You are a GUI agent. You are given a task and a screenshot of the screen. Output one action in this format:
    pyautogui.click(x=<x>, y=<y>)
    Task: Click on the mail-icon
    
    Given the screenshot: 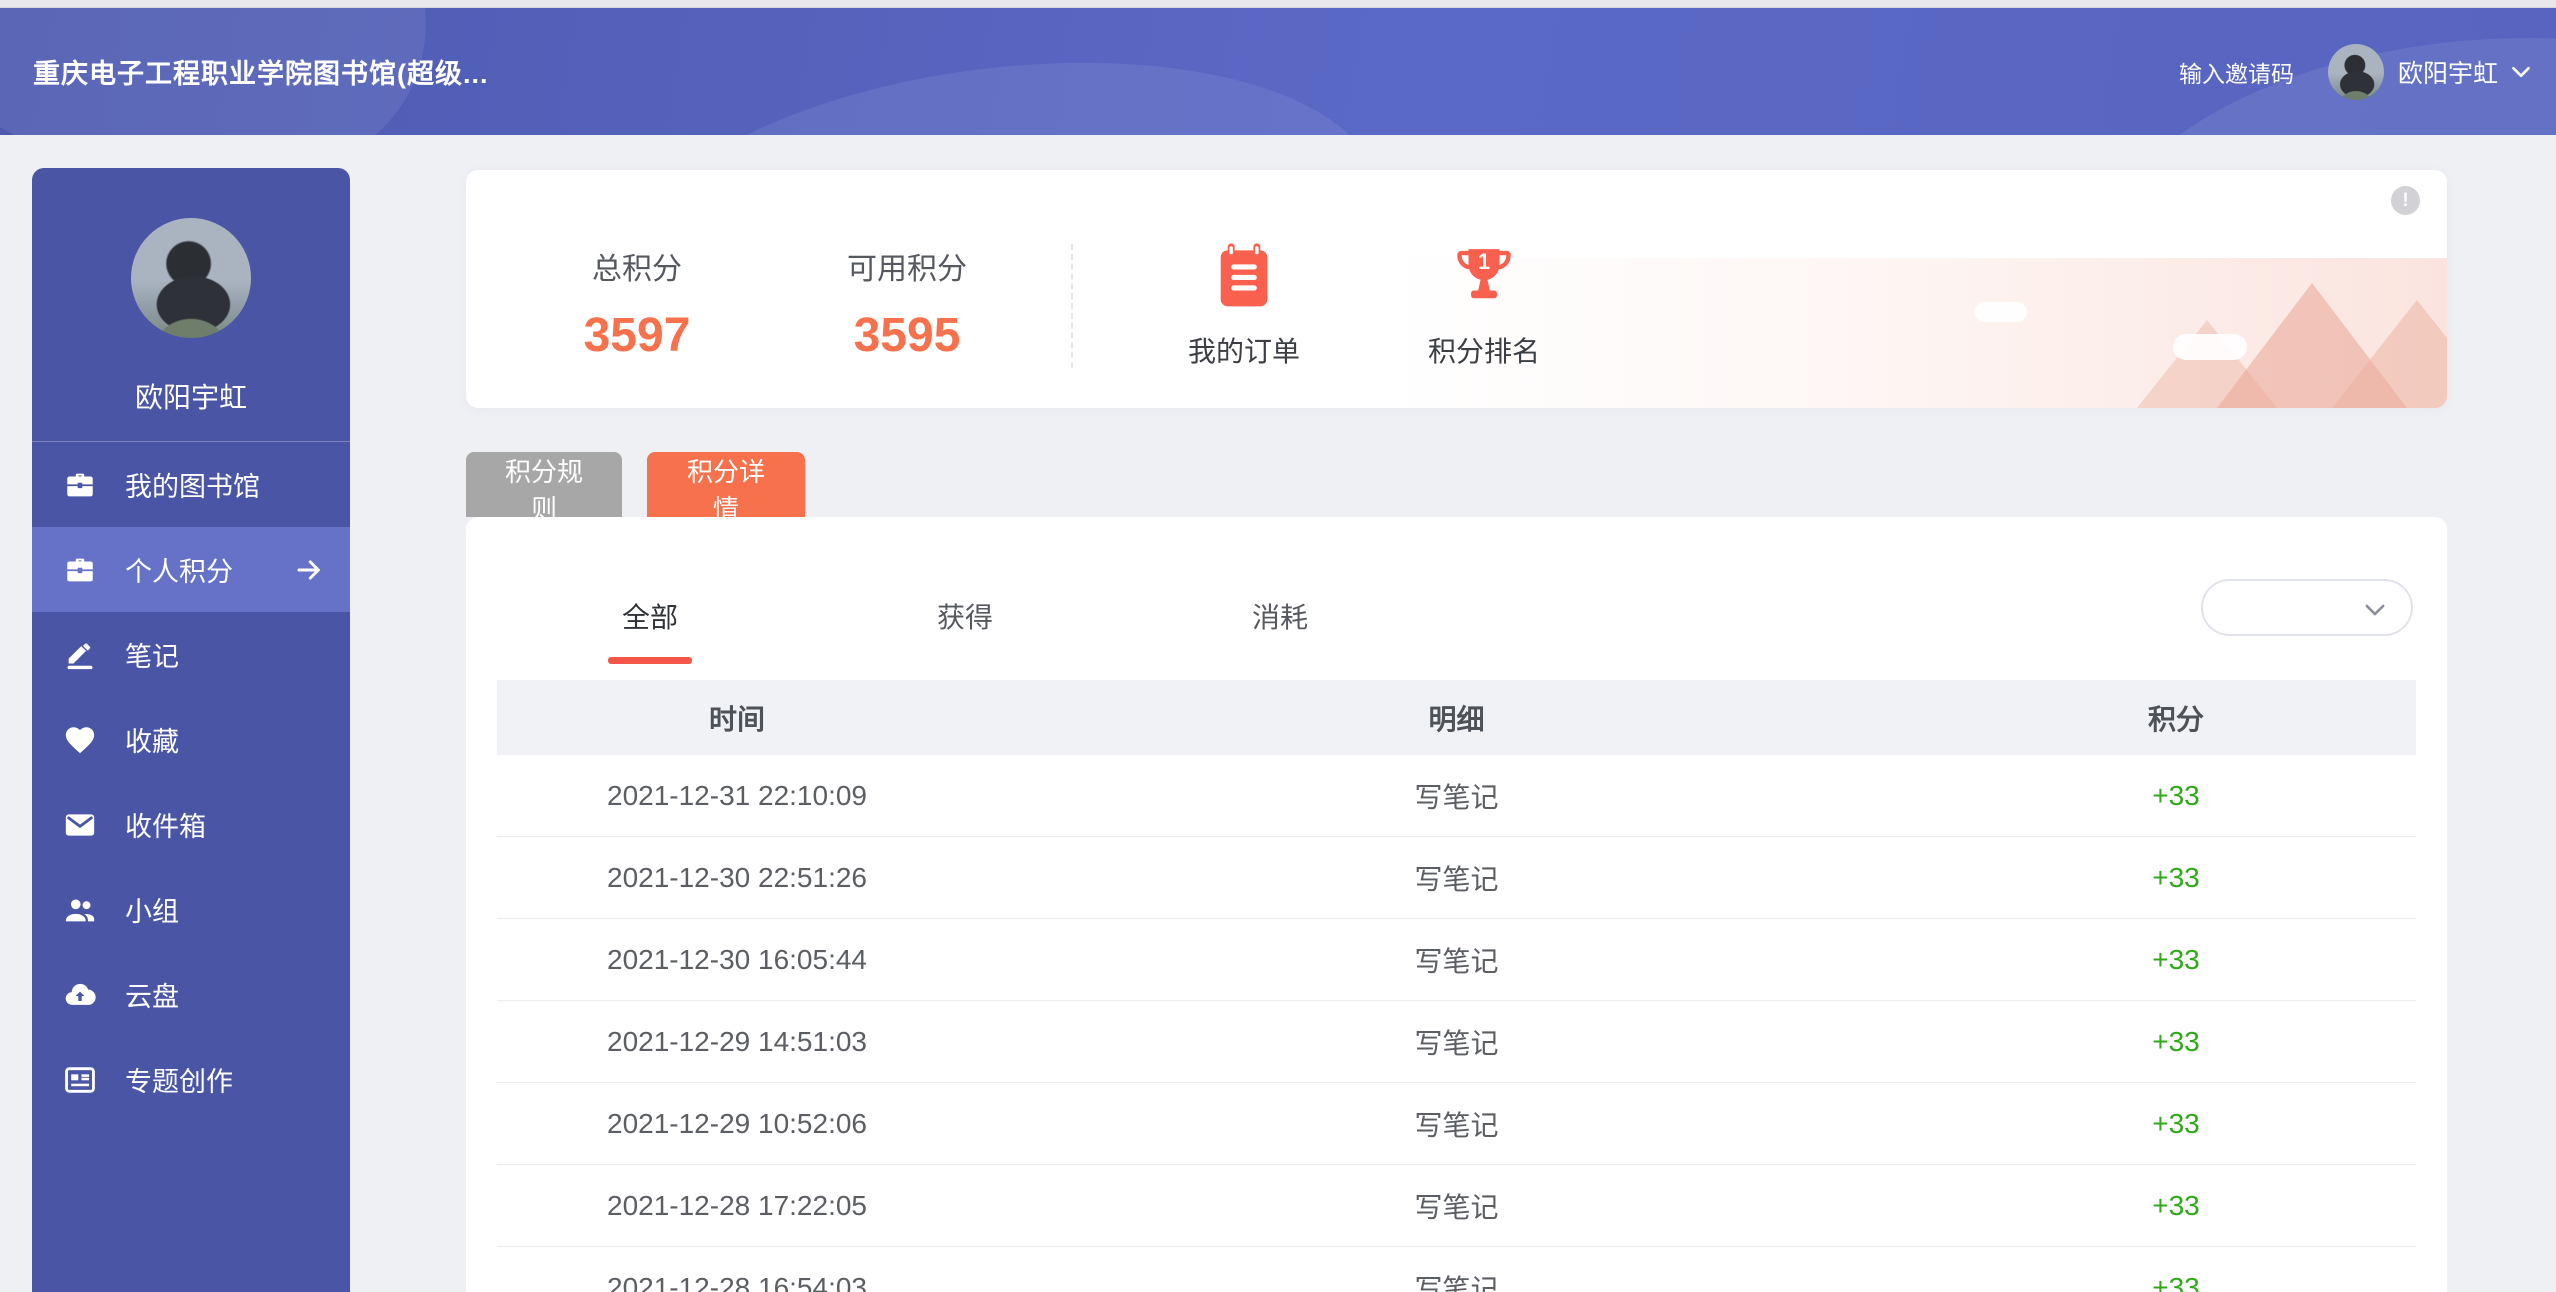 What is the action you would take?
    pyautogui.click(x=80, y=825)
    